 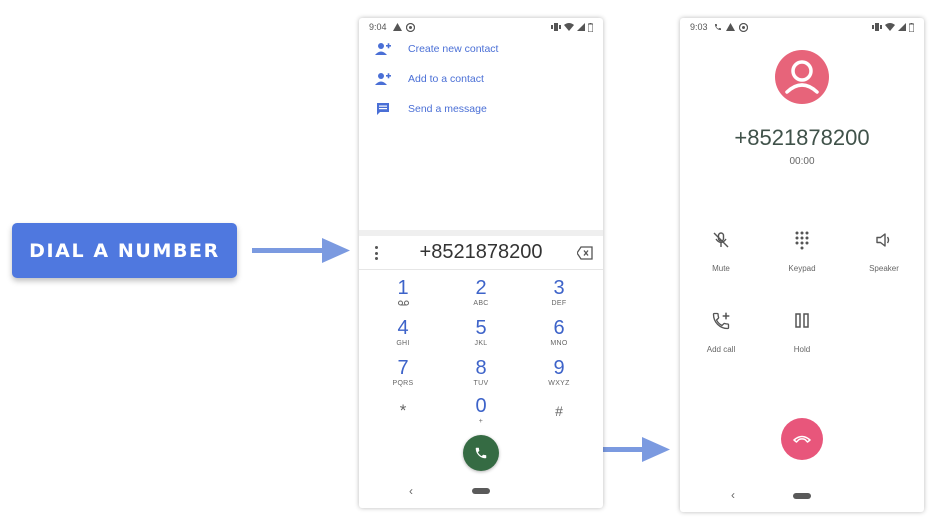 What do you see at coordinates (481, 383) in the screenshot?
I see `key-letters: TUV` at bounding box center [481, 383].